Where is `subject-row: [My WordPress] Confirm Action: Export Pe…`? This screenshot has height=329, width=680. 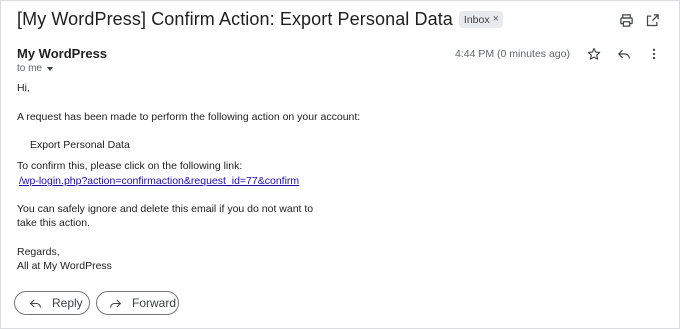 subject-row: [My WordPress] Confirm Action: Export Pe… is located at coordinates (260, 19).